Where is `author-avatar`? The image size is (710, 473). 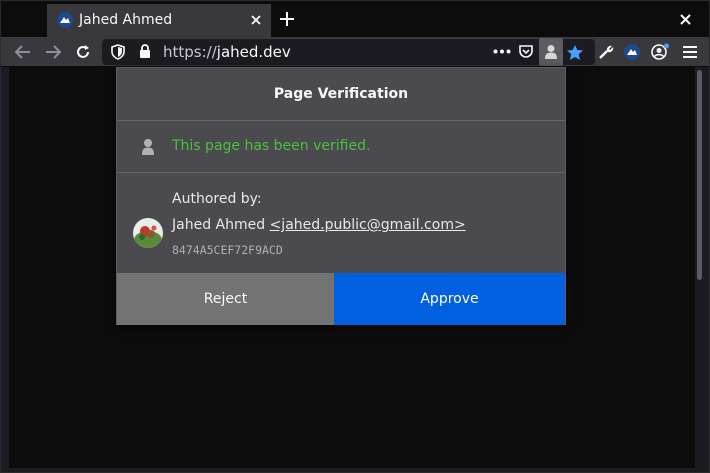 author-avatar is located at coordinates (148, 233).